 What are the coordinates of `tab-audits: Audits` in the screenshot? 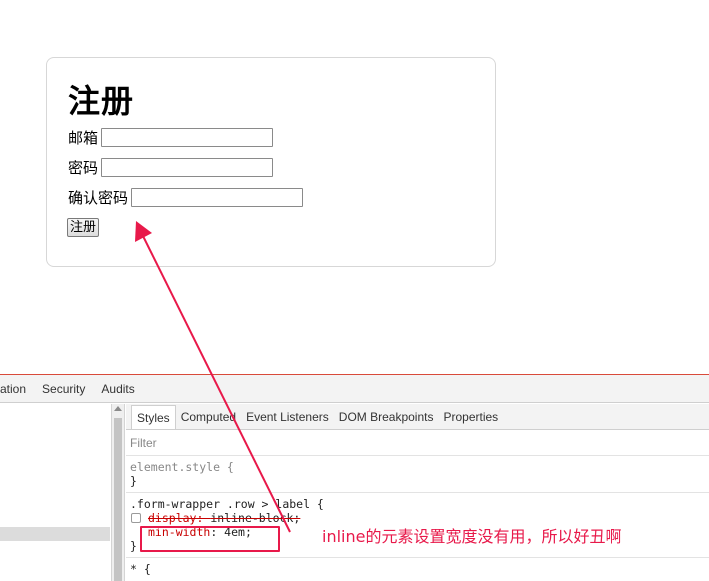 It's located at (117, 389).